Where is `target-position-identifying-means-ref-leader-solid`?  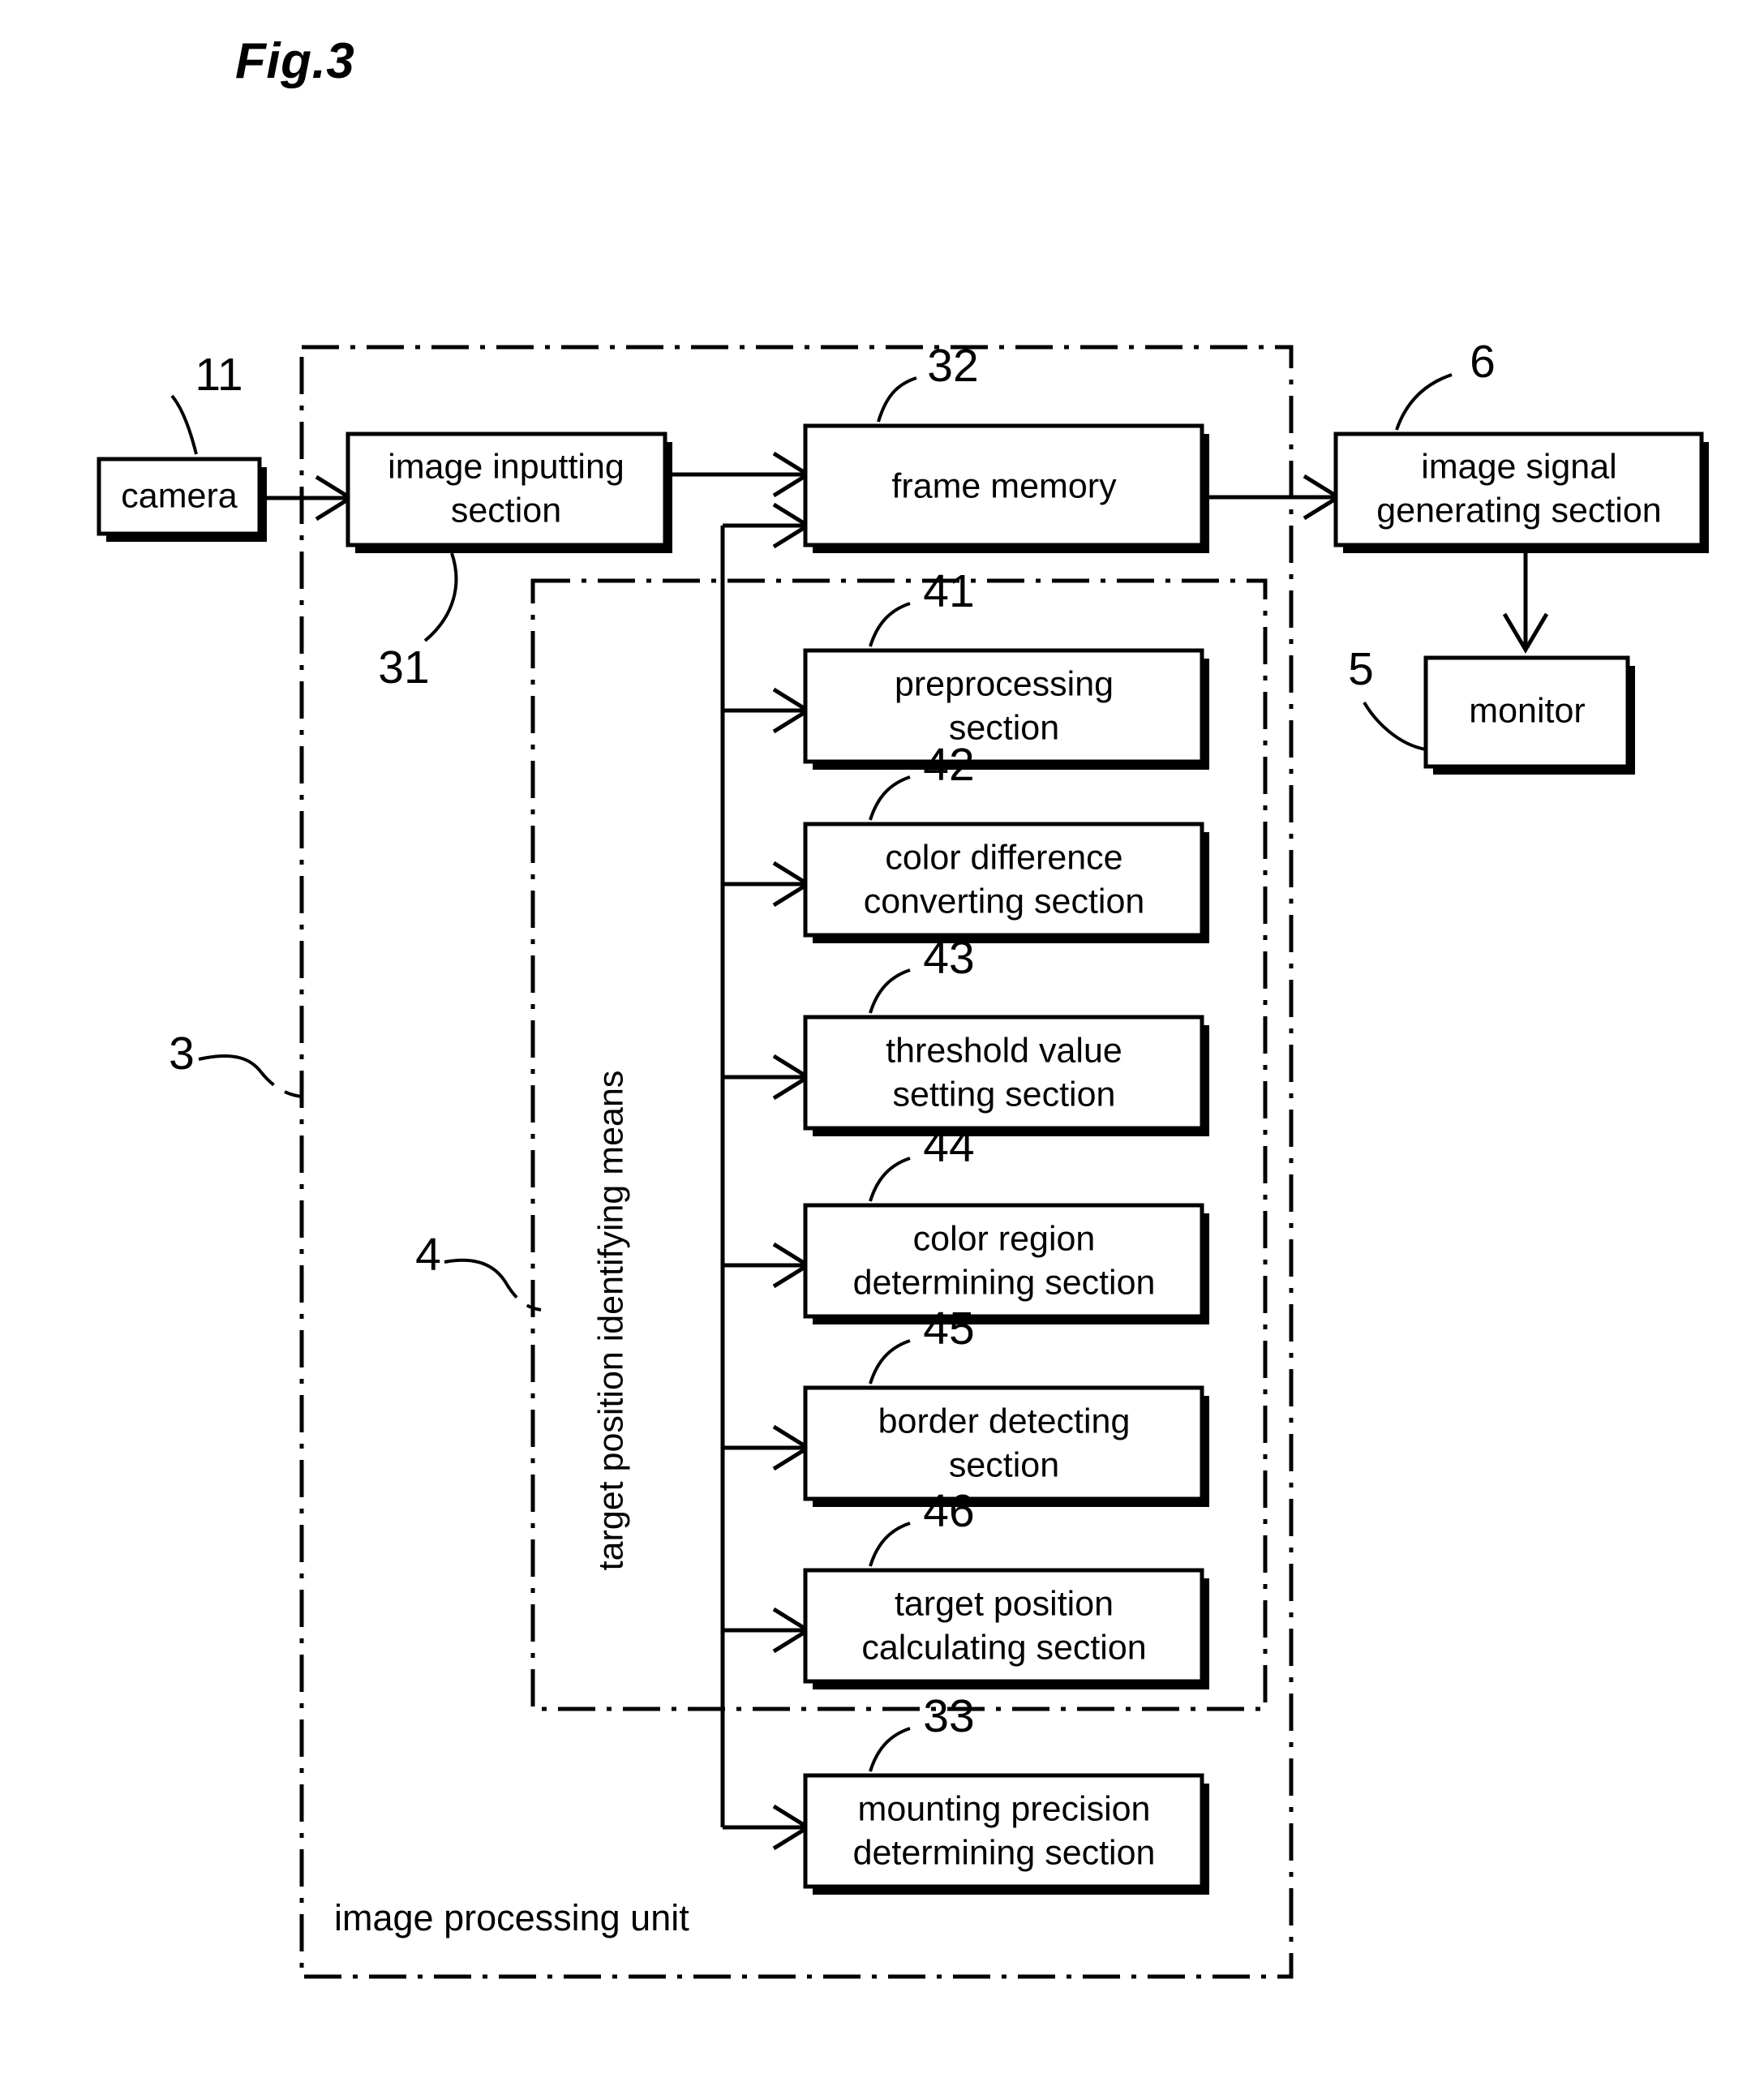 target-position-identifying-means-ref-leader-solid is located at coordinates (476, 1271).